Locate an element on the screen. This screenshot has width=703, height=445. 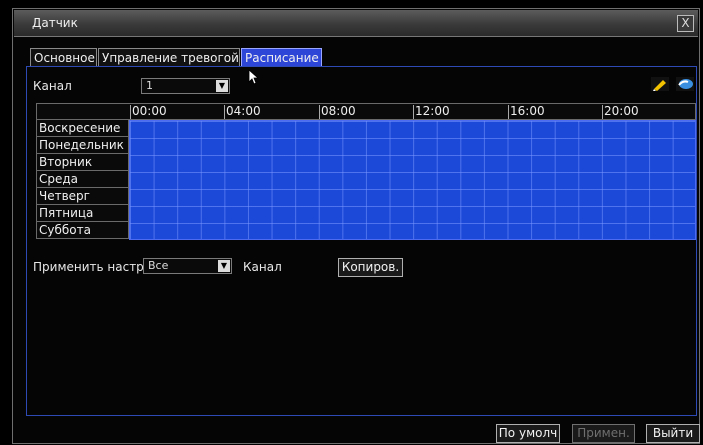
channel-select: 1 ▼ is located at coordinates (185, 86).